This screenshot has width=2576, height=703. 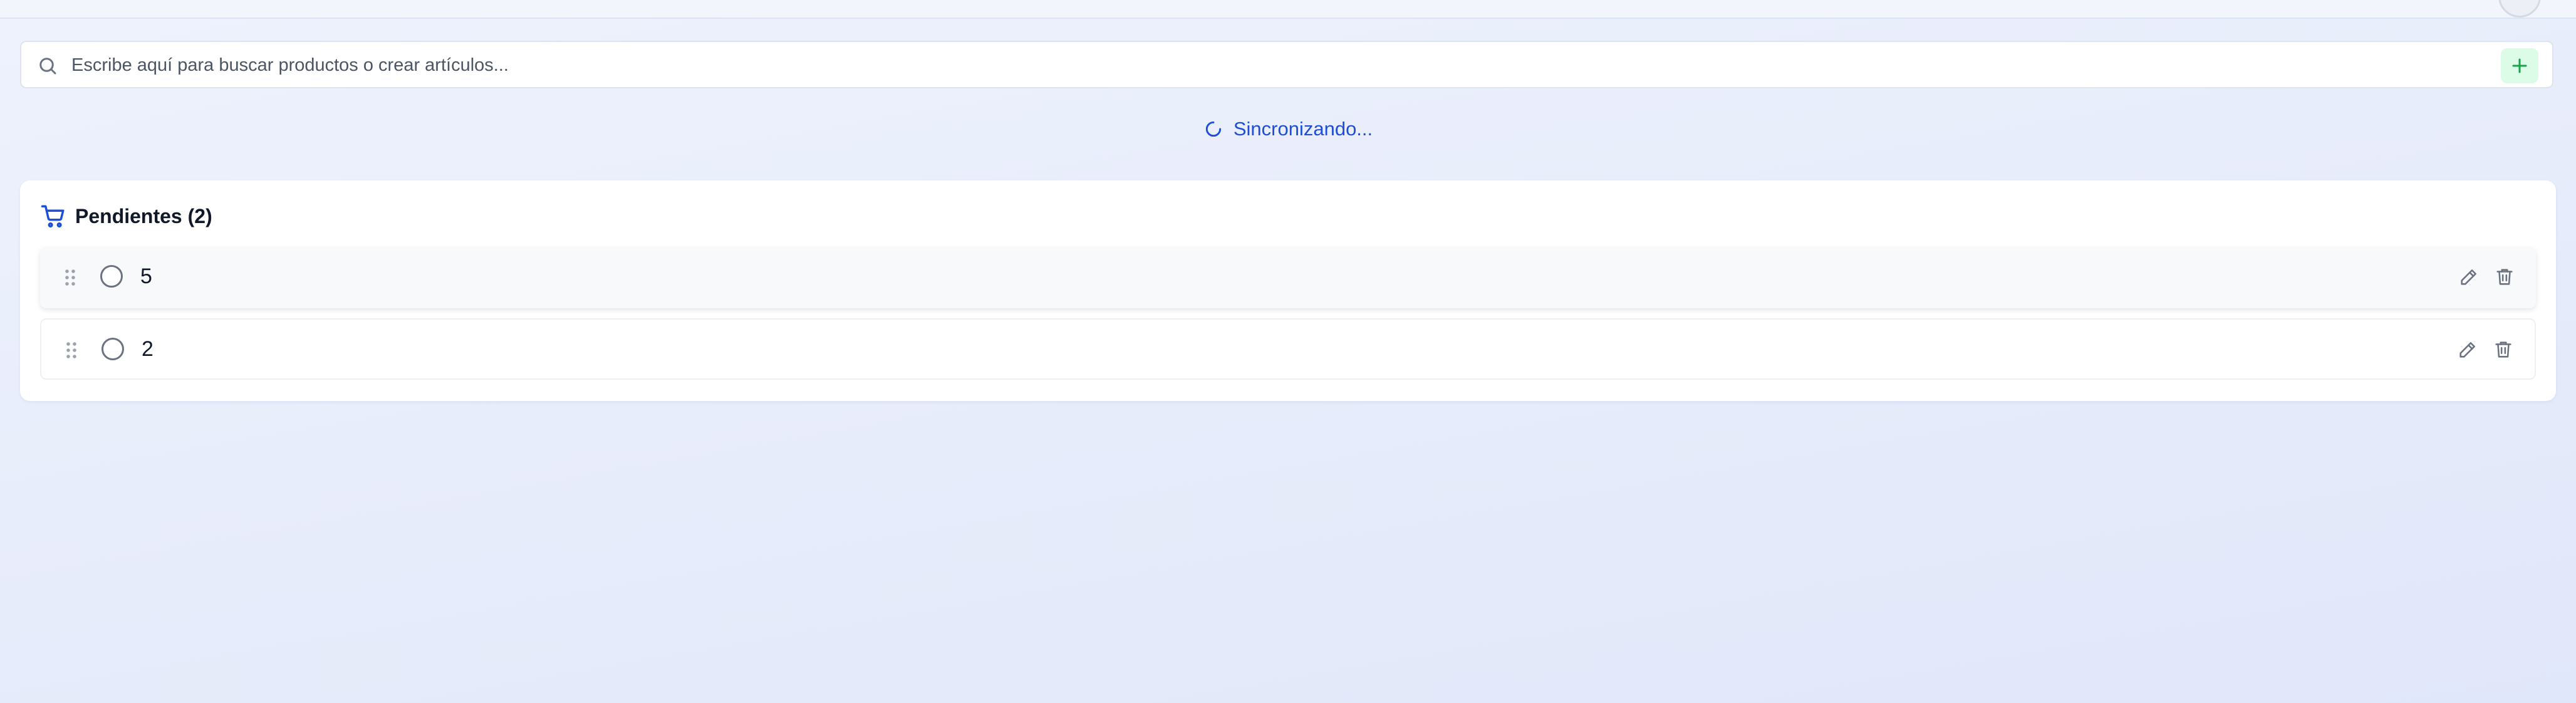 I want to click on list-item: 2, so click(x=1288, y=349).